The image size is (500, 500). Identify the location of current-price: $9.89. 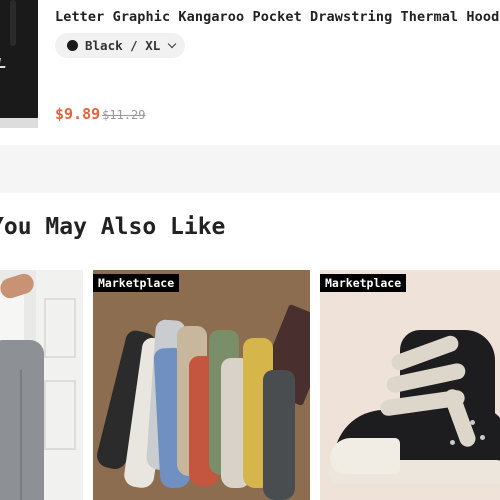
(78, 114).